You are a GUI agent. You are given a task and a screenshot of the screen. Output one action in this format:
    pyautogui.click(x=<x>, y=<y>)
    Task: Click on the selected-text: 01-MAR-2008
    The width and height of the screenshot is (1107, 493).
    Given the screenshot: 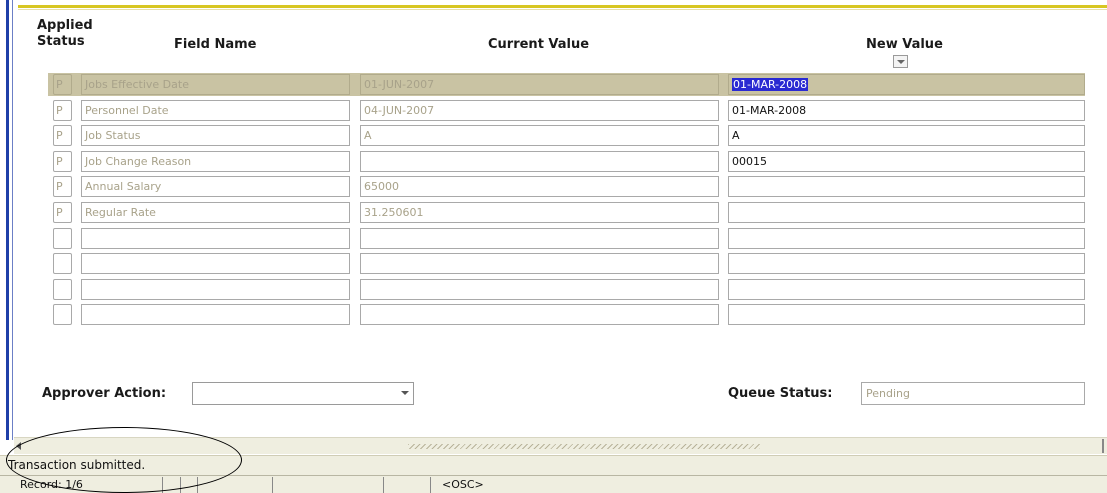 What is the action you would take?
    pyautogui.click(x=770, y=84)
    